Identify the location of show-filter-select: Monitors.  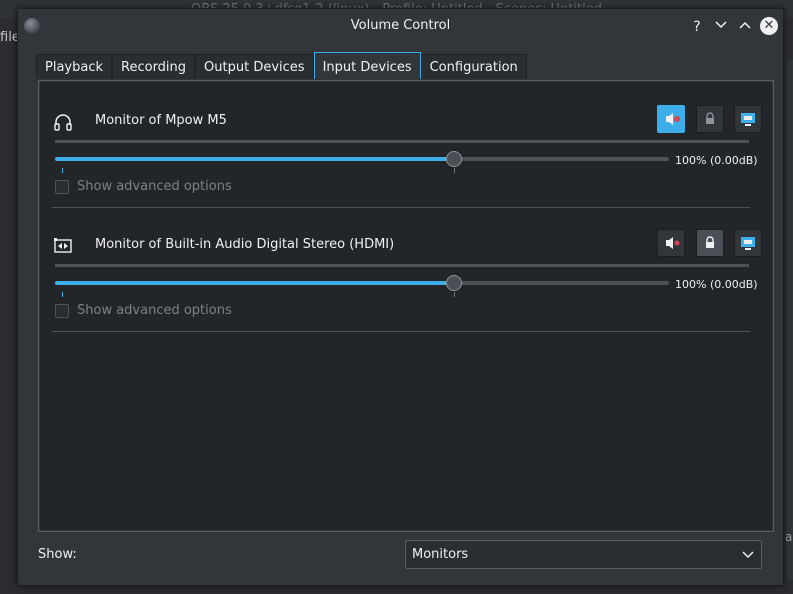
(583, 554).